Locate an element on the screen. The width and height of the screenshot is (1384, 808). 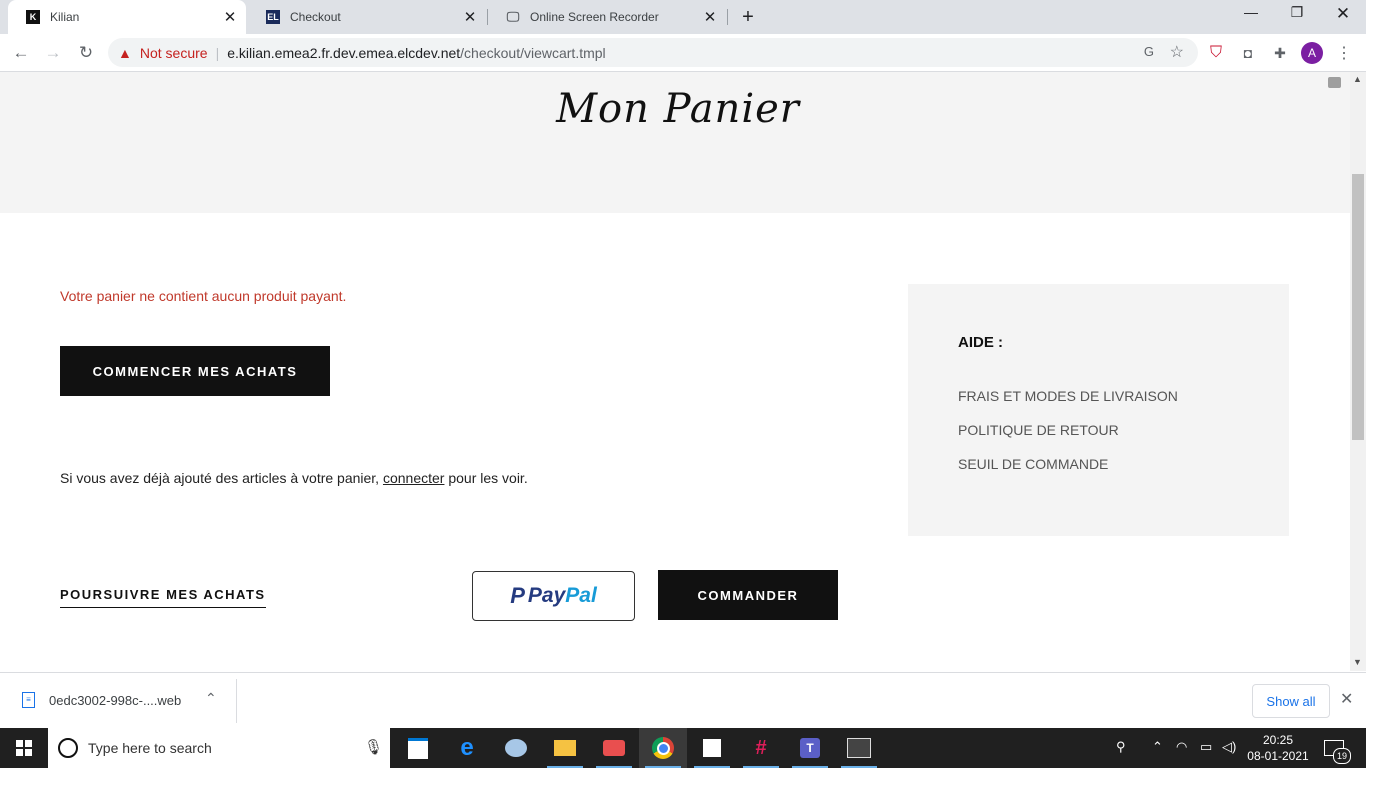
window-close-icon: ✕ is located at coordinates (1343, 16).